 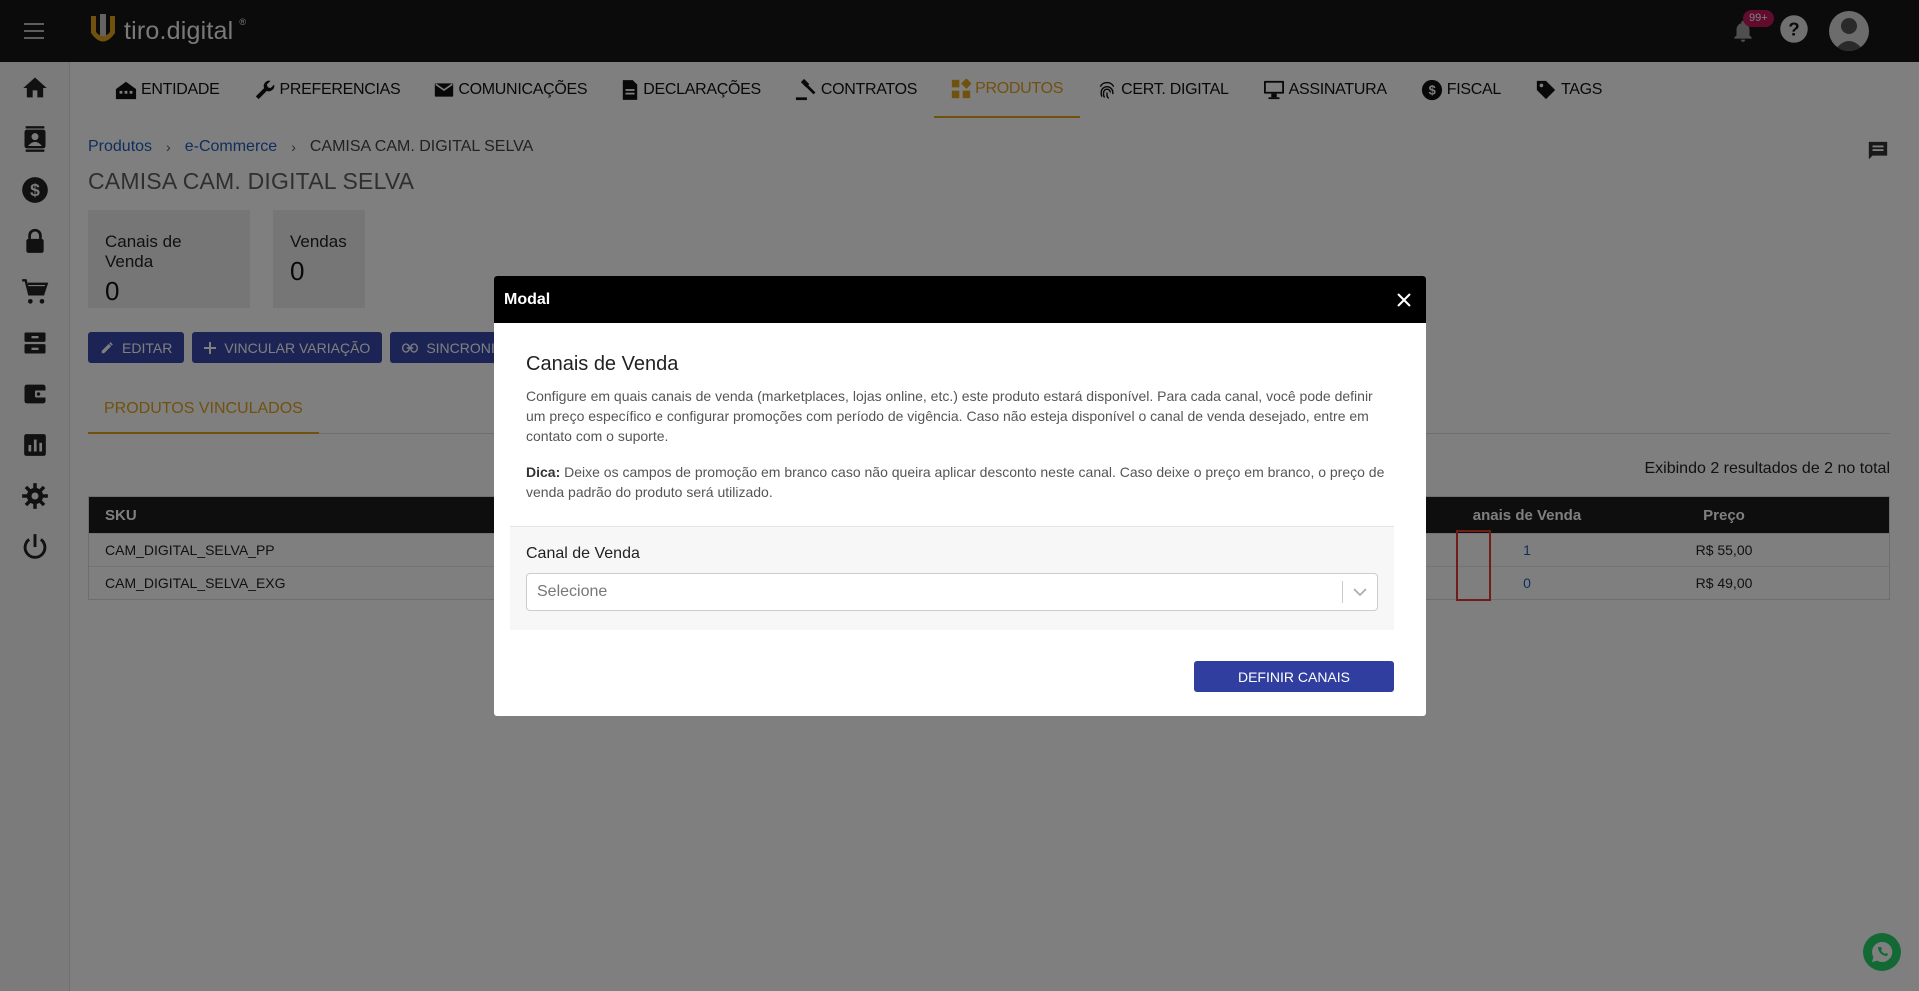 I want to click on modal-header: Modal, so click(x=960, y=299).